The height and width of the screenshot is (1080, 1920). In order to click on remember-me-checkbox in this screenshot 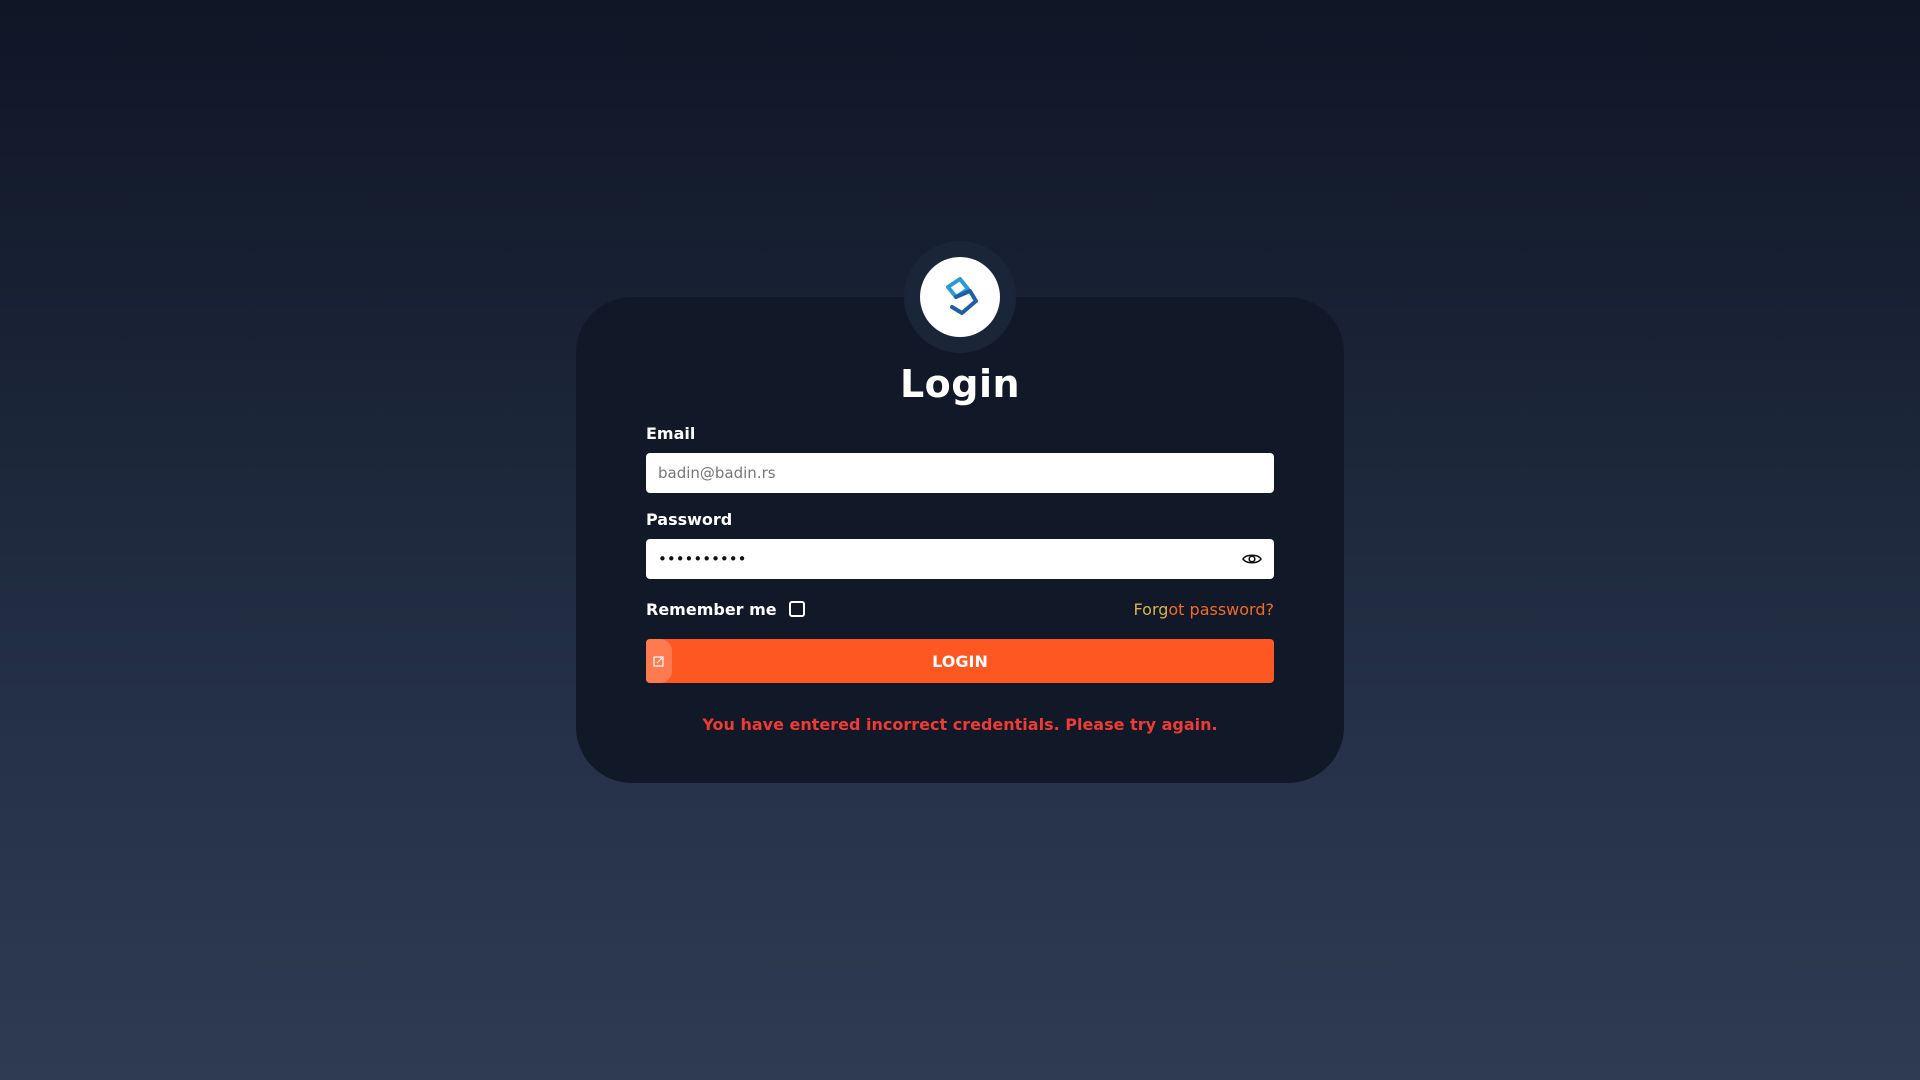, I will do `click(796, 609)`.